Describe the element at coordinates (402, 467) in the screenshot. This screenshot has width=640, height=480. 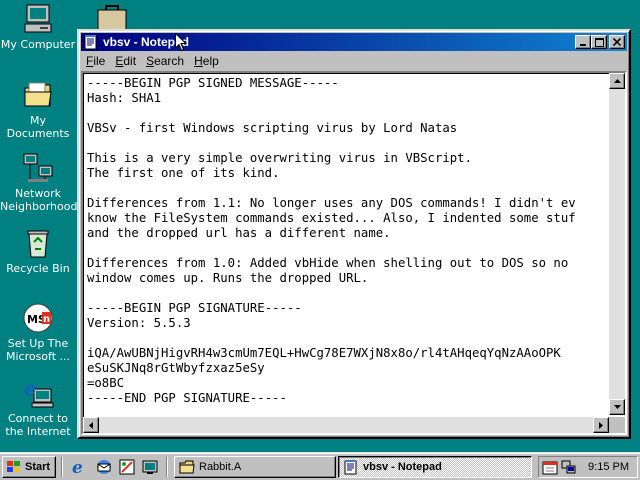
I see `task-label: vbsv - Notepad` at that location.